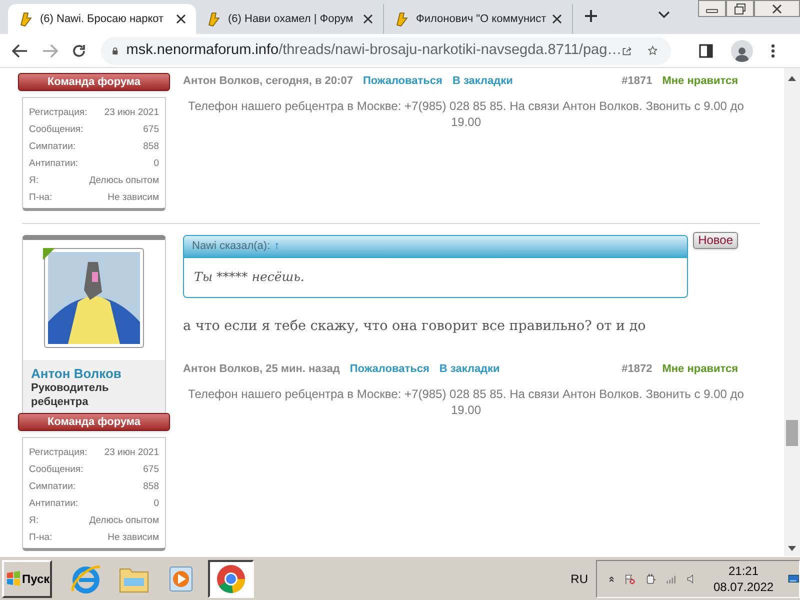 The image size is (800, 600). What do you see at coordinates (94, 373) in the screenshot?
I see `username-link: Антон Волков` at bounding box center [94, 373].